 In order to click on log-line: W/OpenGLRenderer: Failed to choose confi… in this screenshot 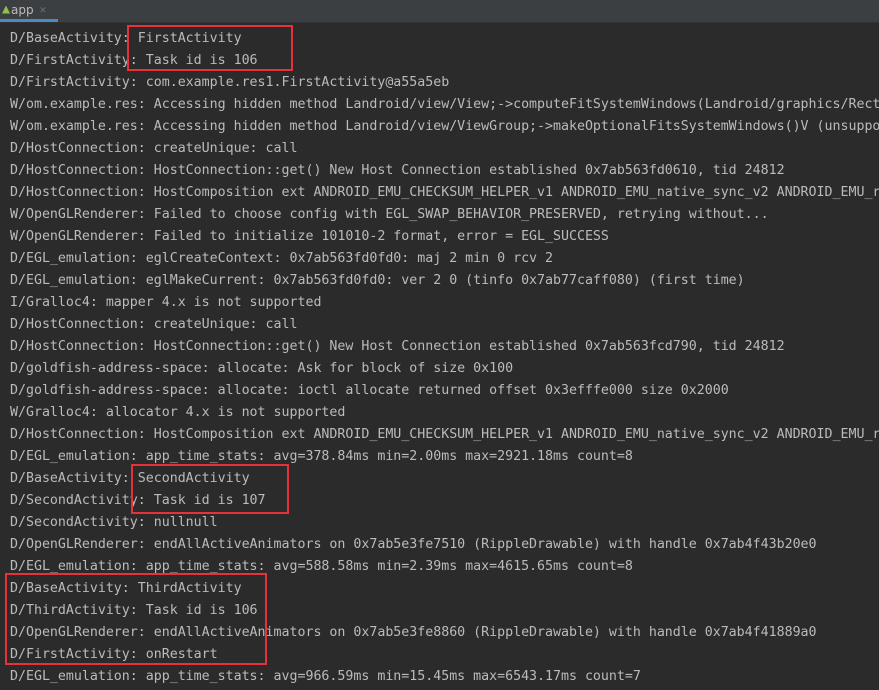, I will do `click(389, 214)`.